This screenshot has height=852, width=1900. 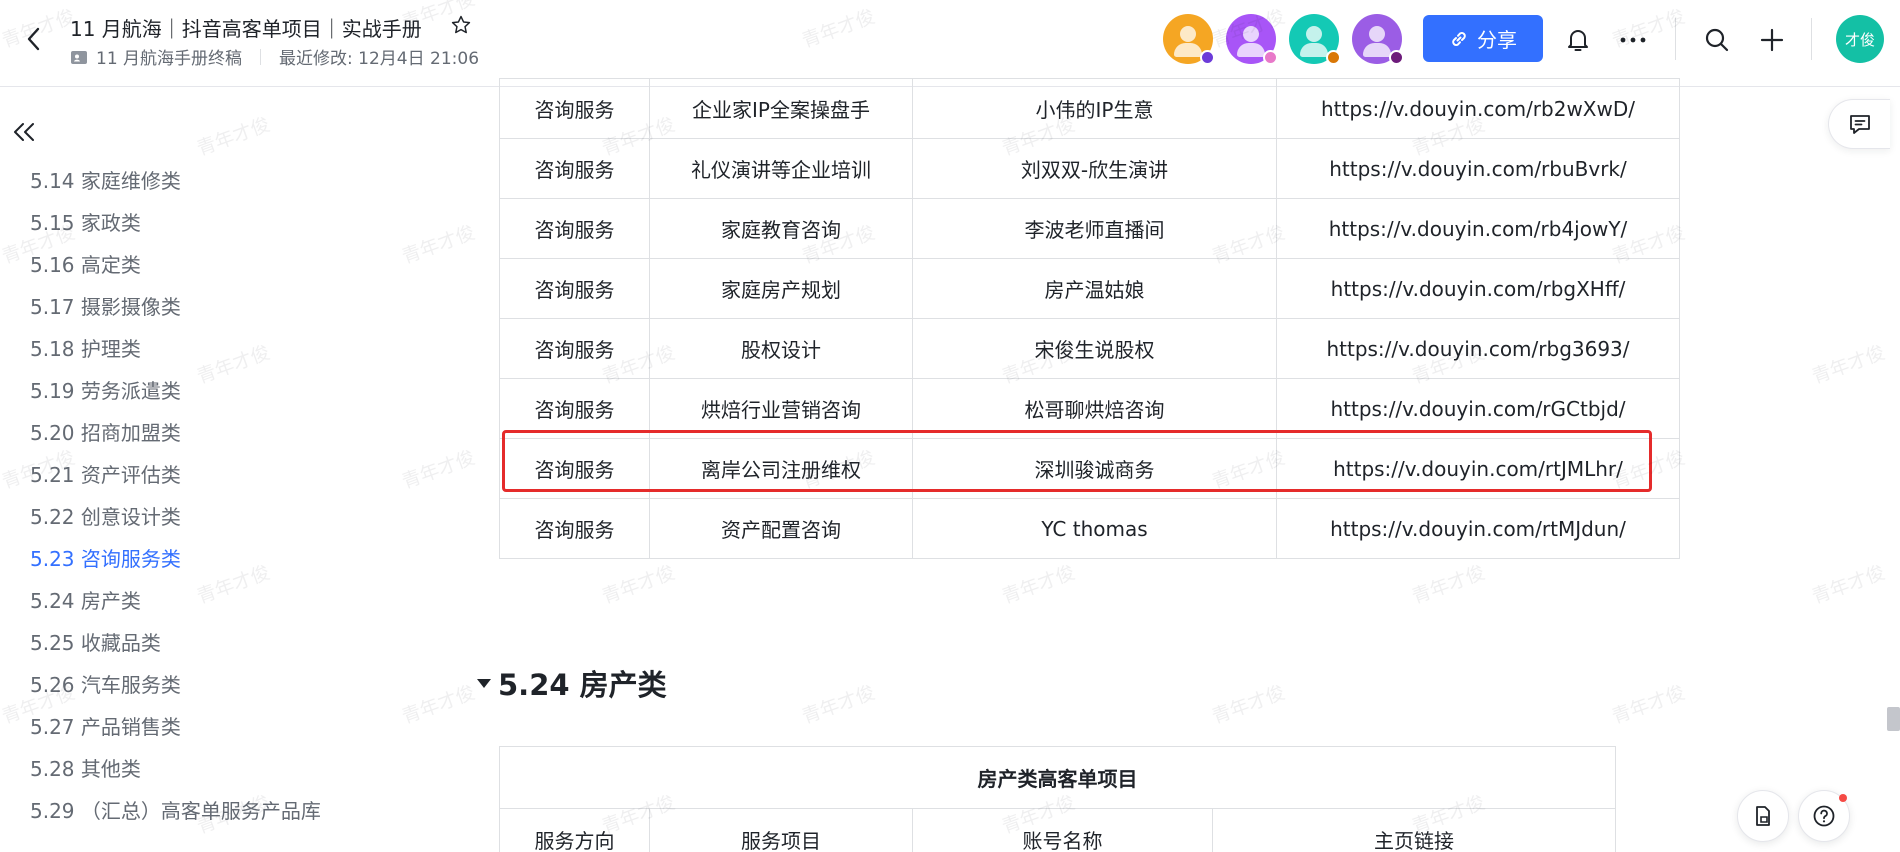 I want to click on search-button, so click(x=1717, y=40).